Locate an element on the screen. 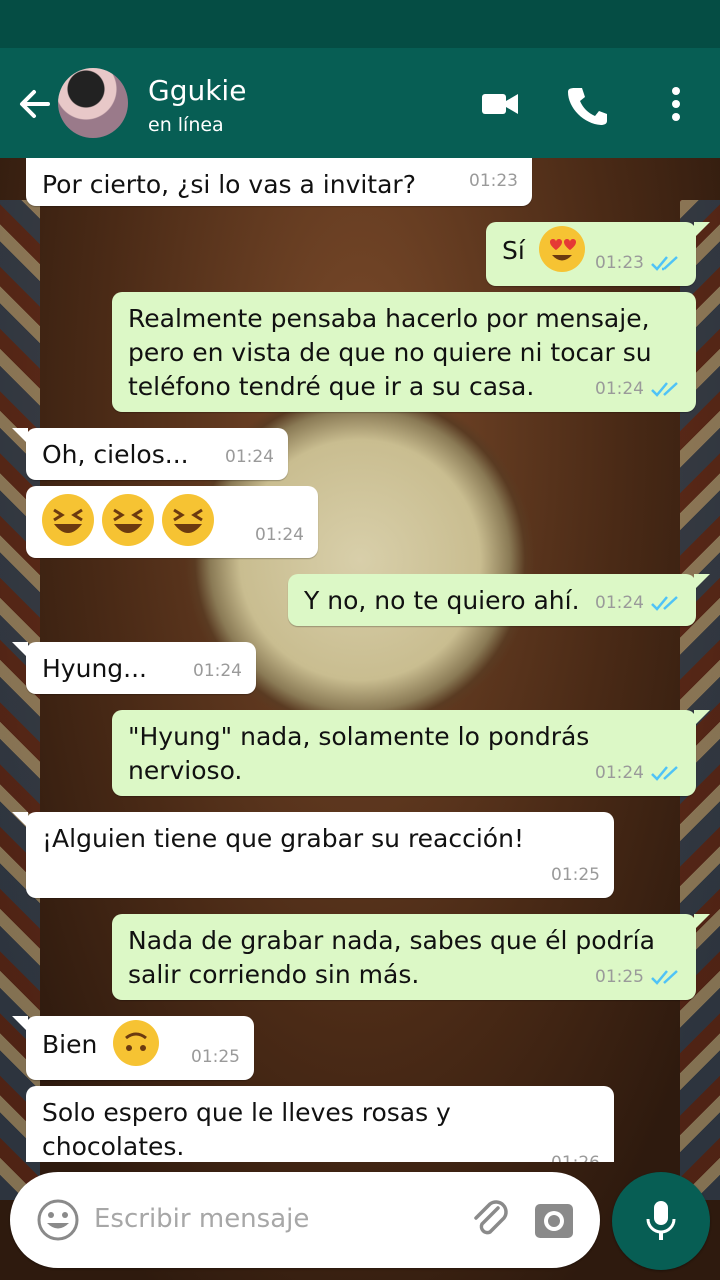 This screenshot has width=720, height=1280. emoji-icon is located at coordinates (58, 1220).